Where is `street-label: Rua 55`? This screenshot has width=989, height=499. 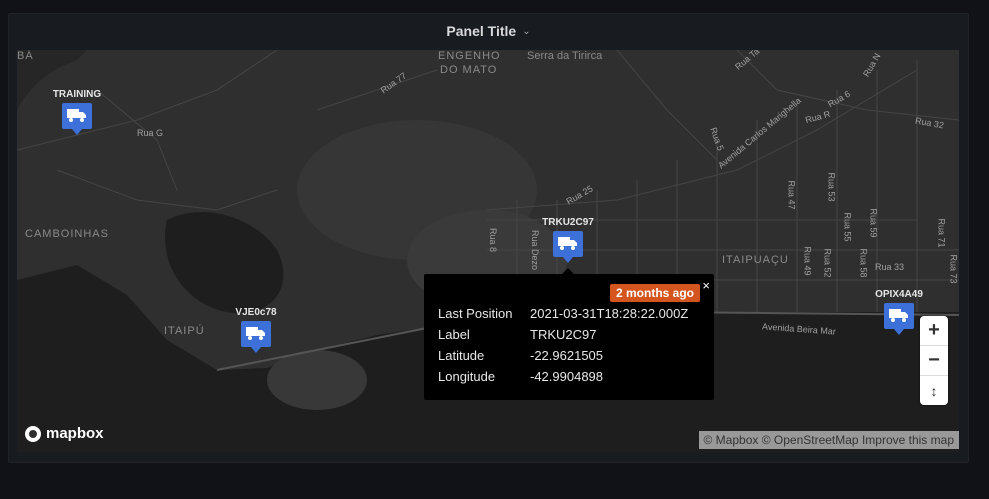
street-label: Rua 55 is located at coordinates (847, 227).